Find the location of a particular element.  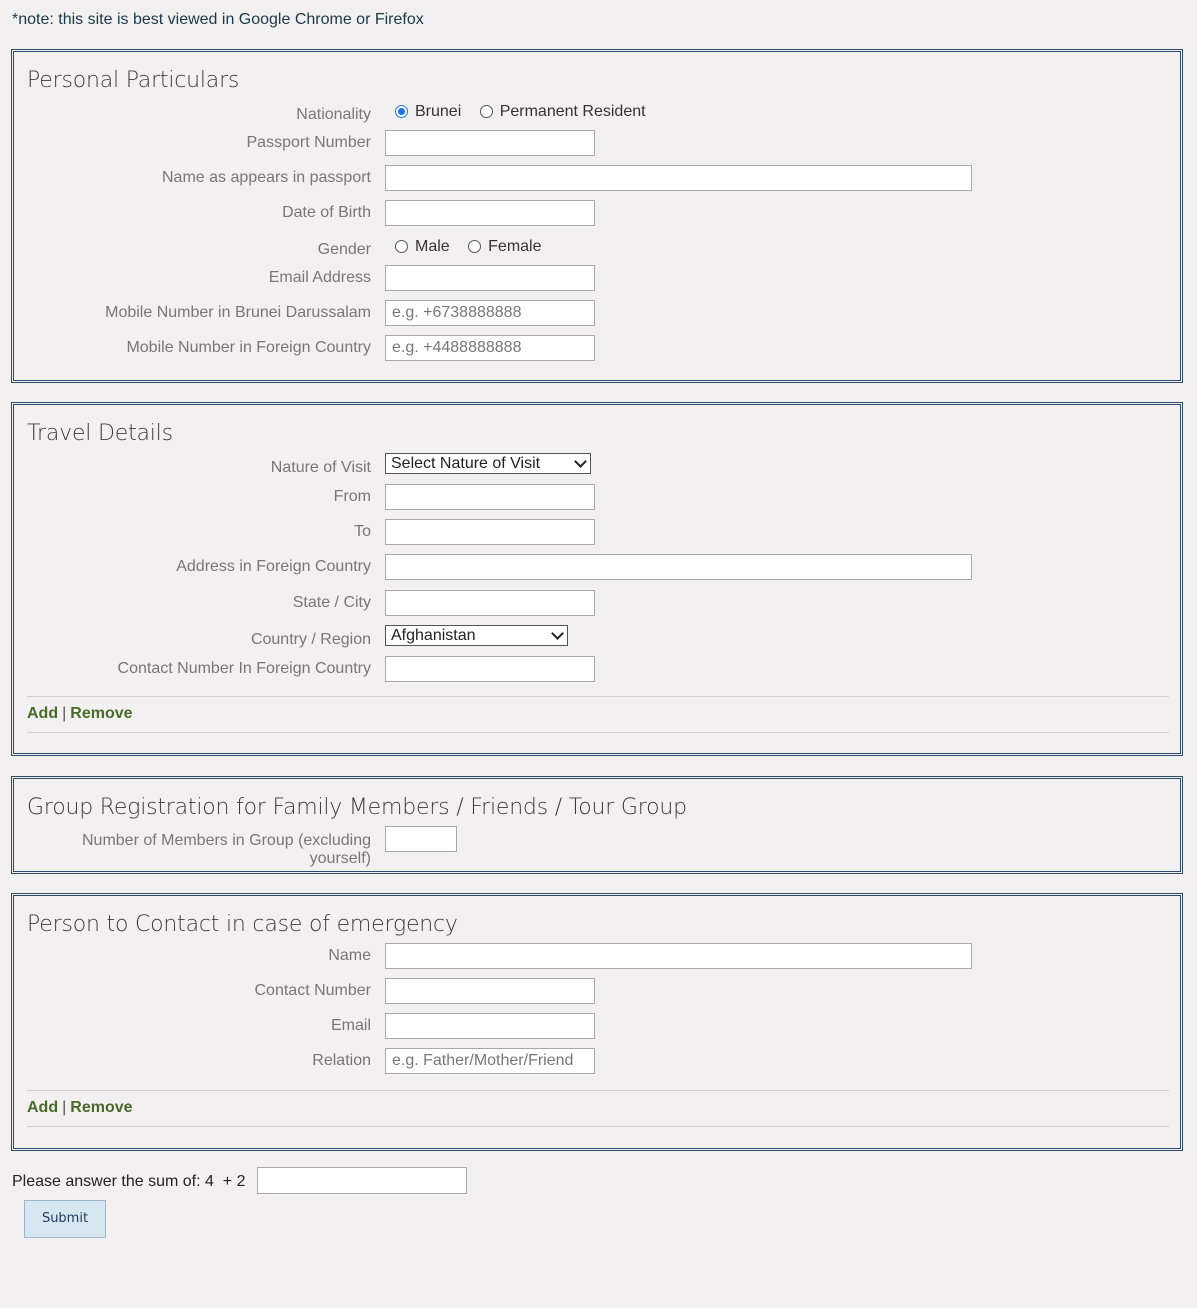

gender-radio-group: Male Female is located at coordinates (475, 247).